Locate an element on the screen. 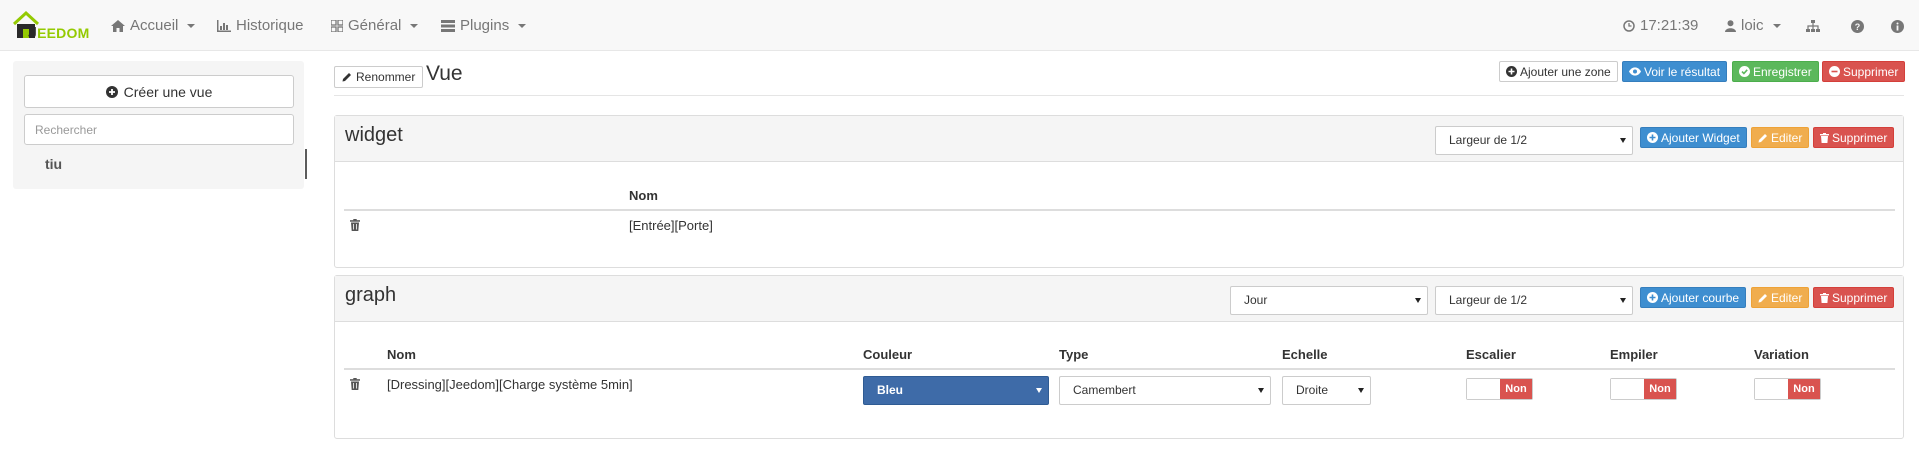 Image resolution: width=1919 pixels, height=450 pixels. add-widget-button: Ajouter Widget is located at coordinates (1693, 137).